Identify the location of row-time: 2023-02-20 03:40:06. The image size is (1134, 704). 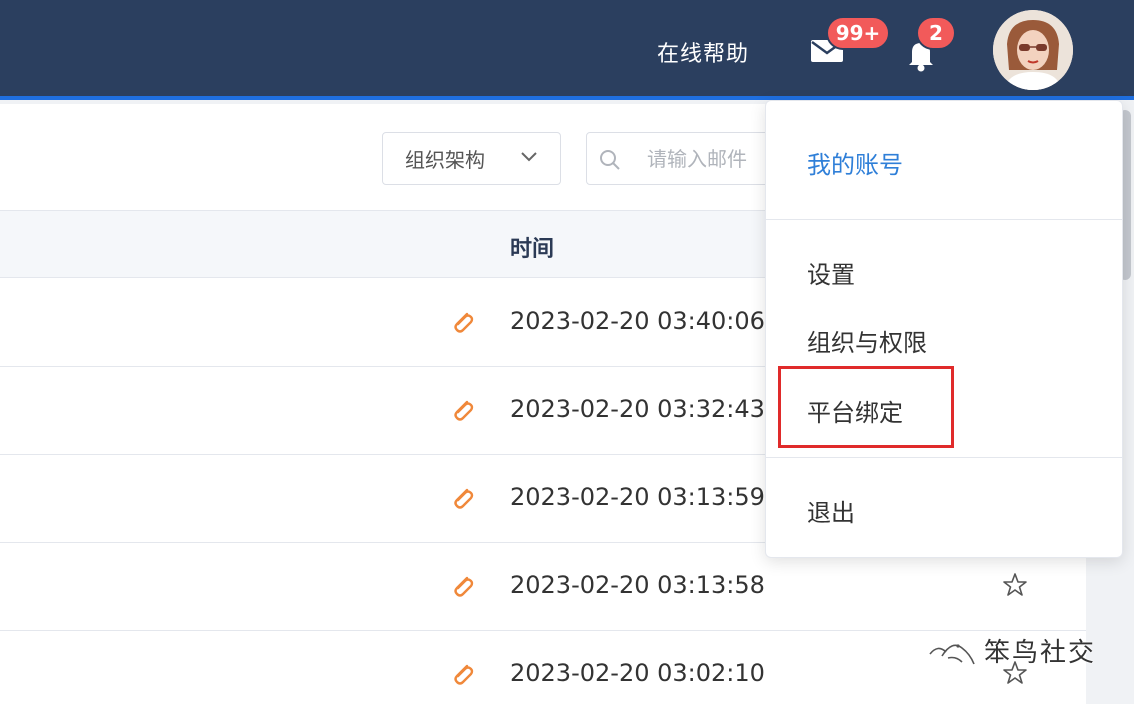
(637, 321).